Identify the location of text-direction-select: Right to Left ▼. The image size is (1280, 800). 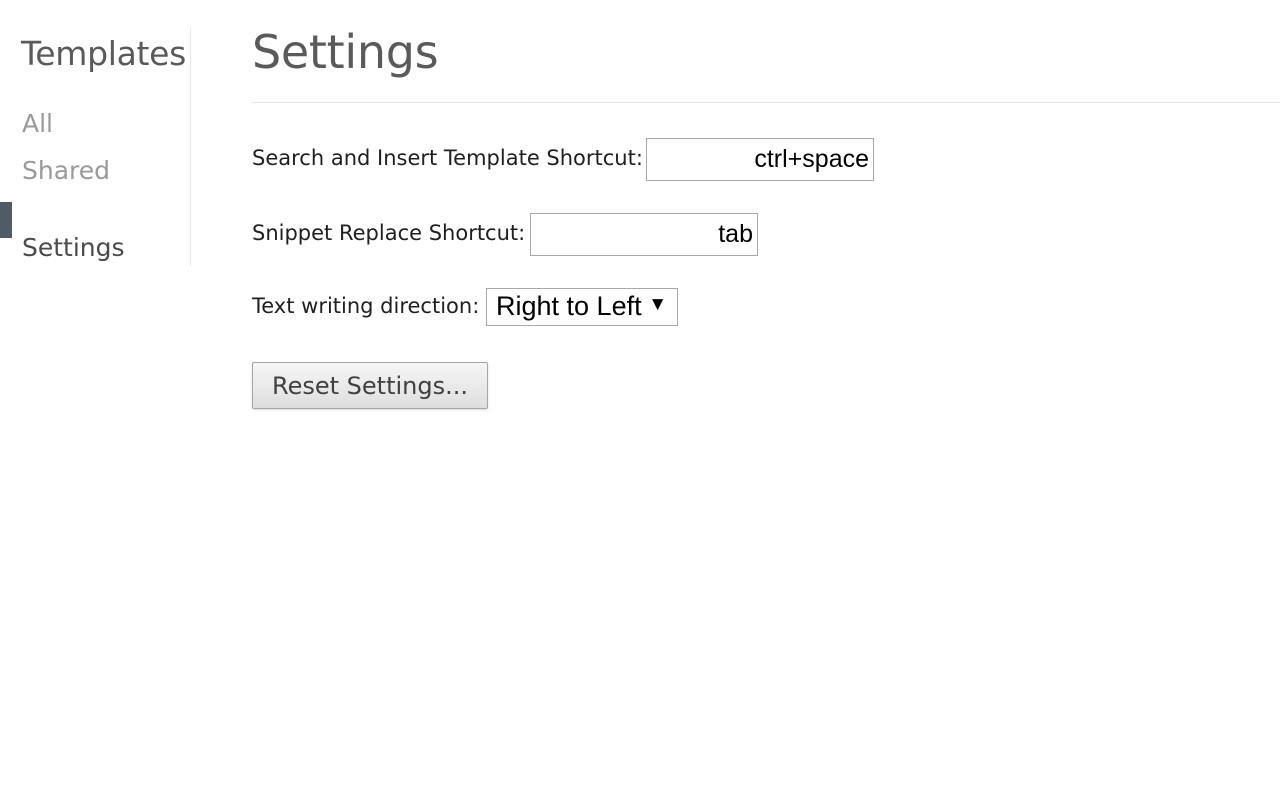
(582, 307).